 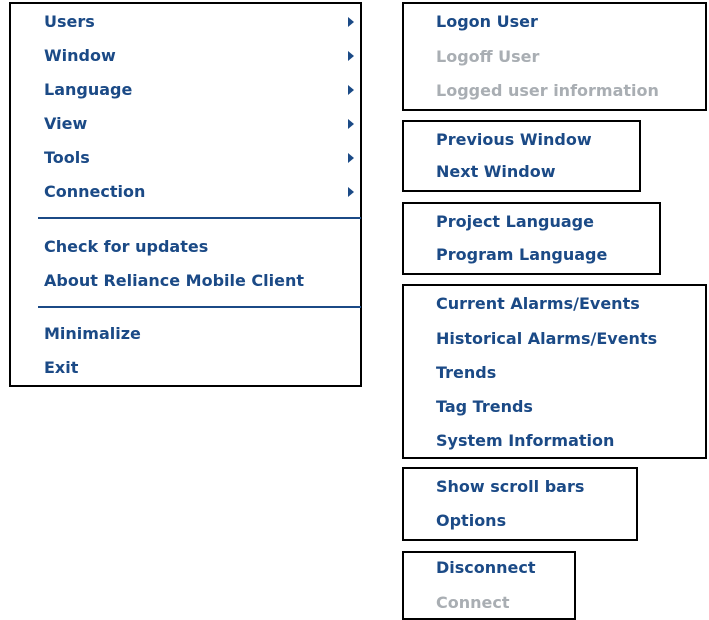 What do you see at coordinates (531, 238) in the screenshot?
I see `language-submenu: Project Language Program Language` at bounding box center [531, 238].